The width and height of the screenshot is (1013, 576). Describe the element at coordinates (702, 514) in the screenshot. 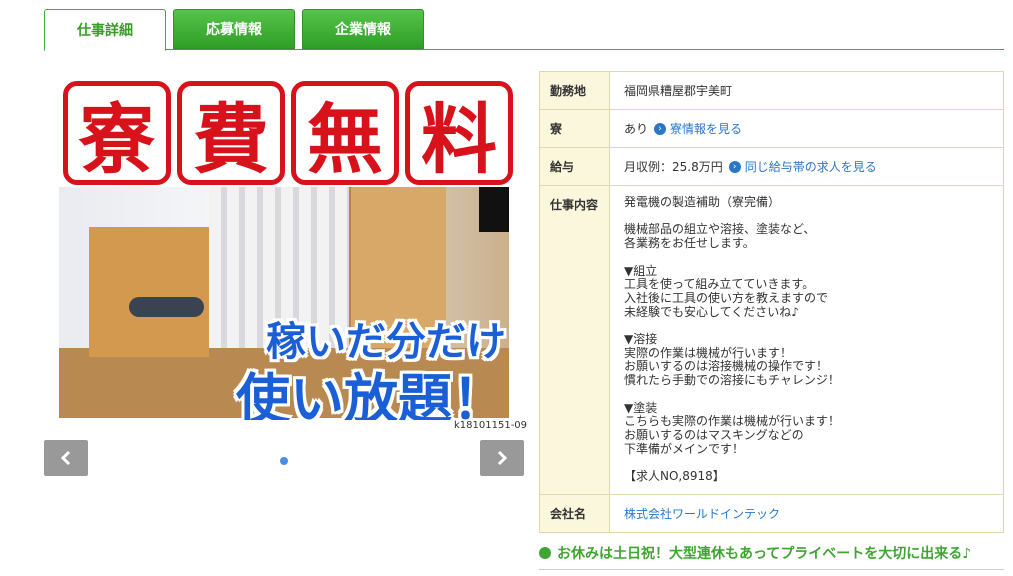

I see `company-link: 株式会社ワールドインテック` at that location.